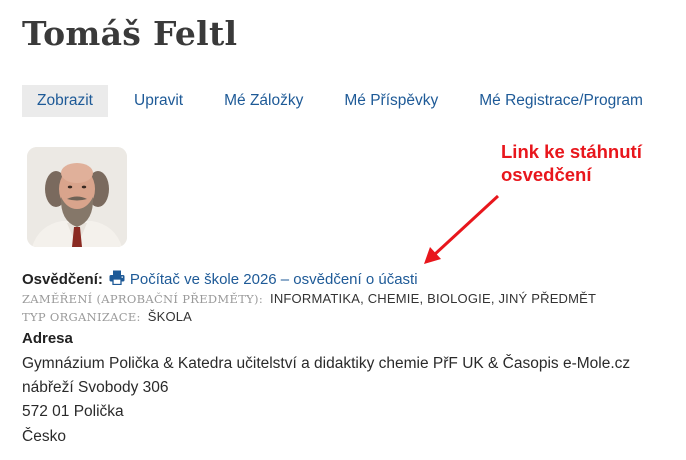  Describe the element at coordinates (95, 387) in the screenshot. I see `address-line-2: nábřeží Svobody 306` at that location.